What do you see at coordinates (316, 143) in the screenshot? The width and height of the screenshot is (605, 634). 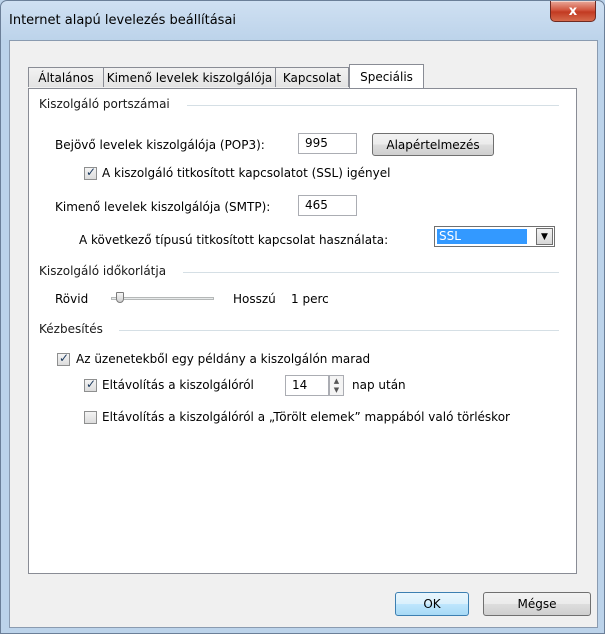 I see `incoming-port-value: 995` at bounding box center [316, 143].